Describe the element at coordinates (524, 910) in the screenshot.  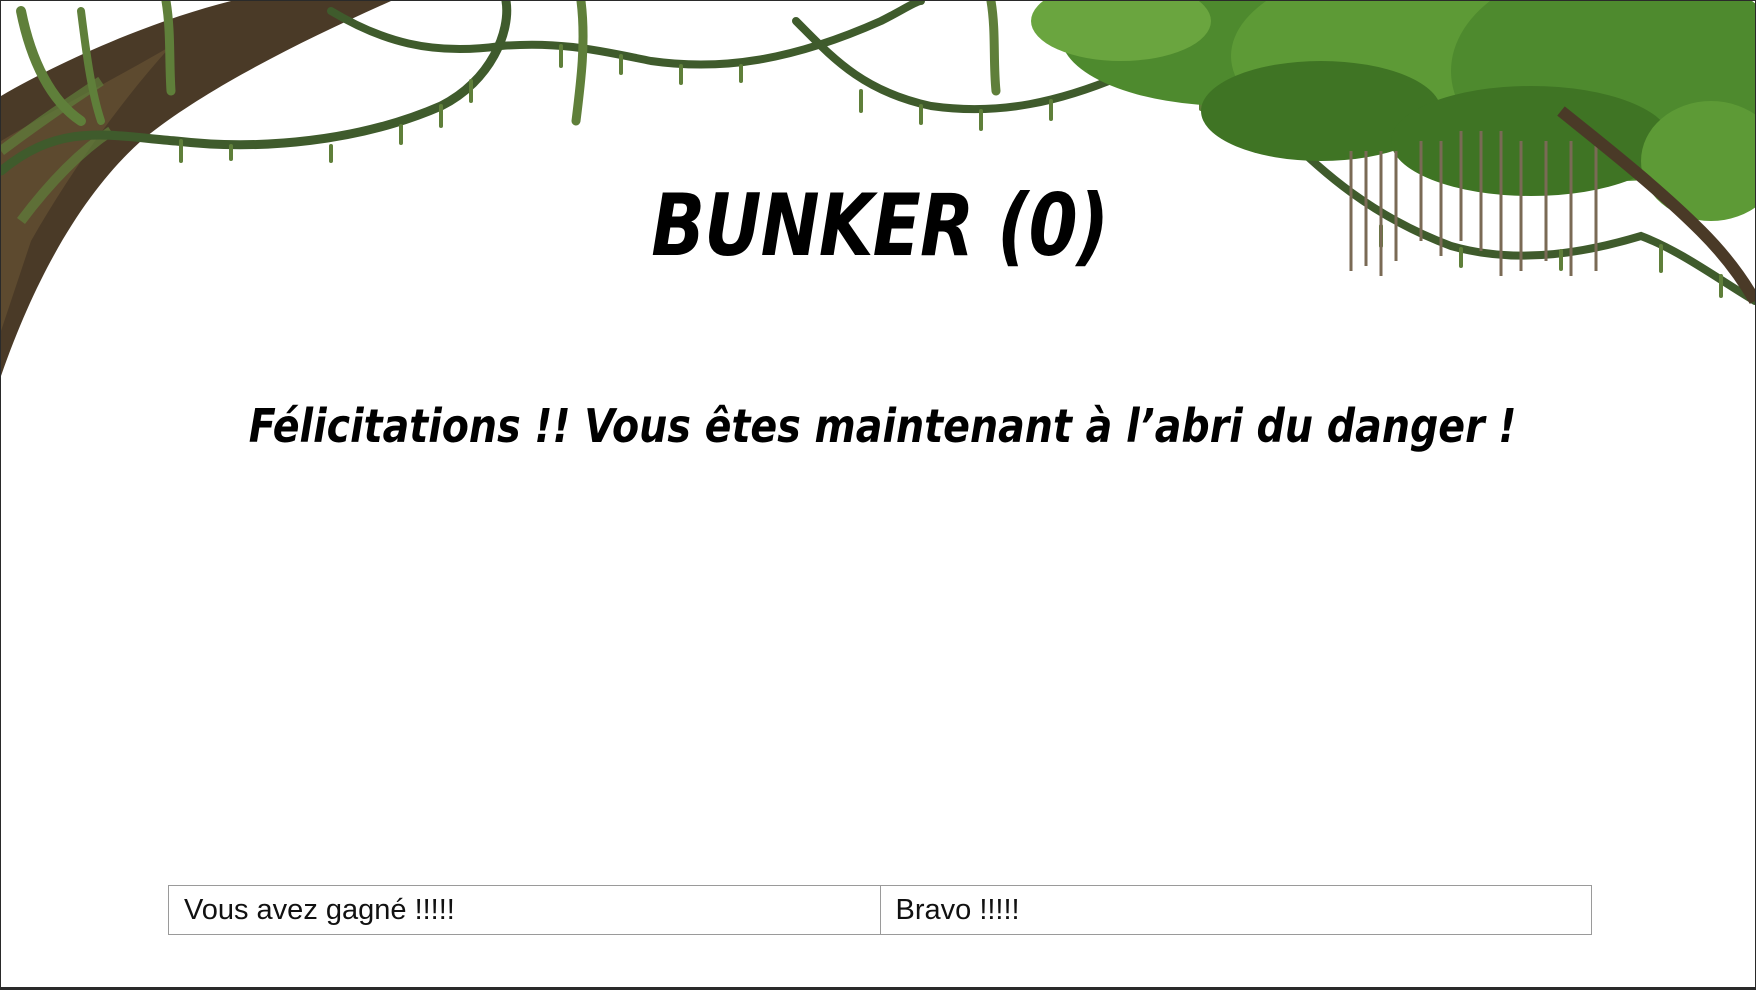
I see `choice-you-won: Vous avez gagné !!!!!` at that location.